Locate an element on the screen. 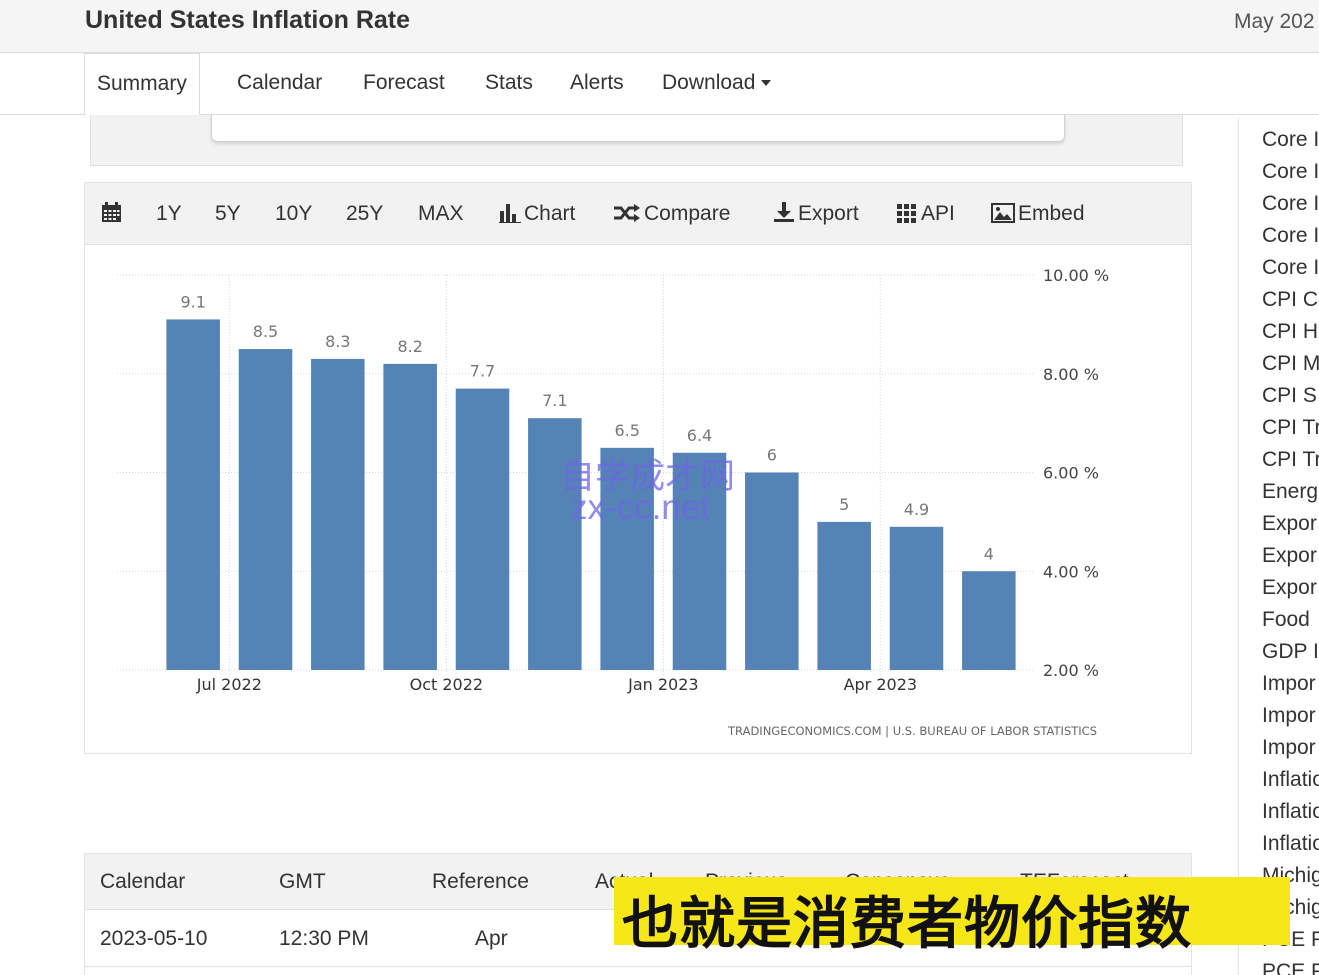 The image size is (1319, 975). top-bar: United States Inflation Rate May 202 is located at coordinates (659, 26).